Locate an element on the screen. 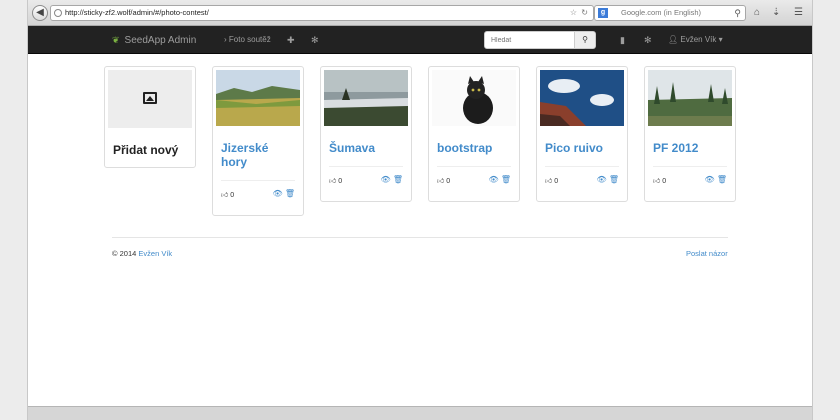 The height and width of the screenshot is (420, 840). add-thumbnail is located at coordinates (150, 99).